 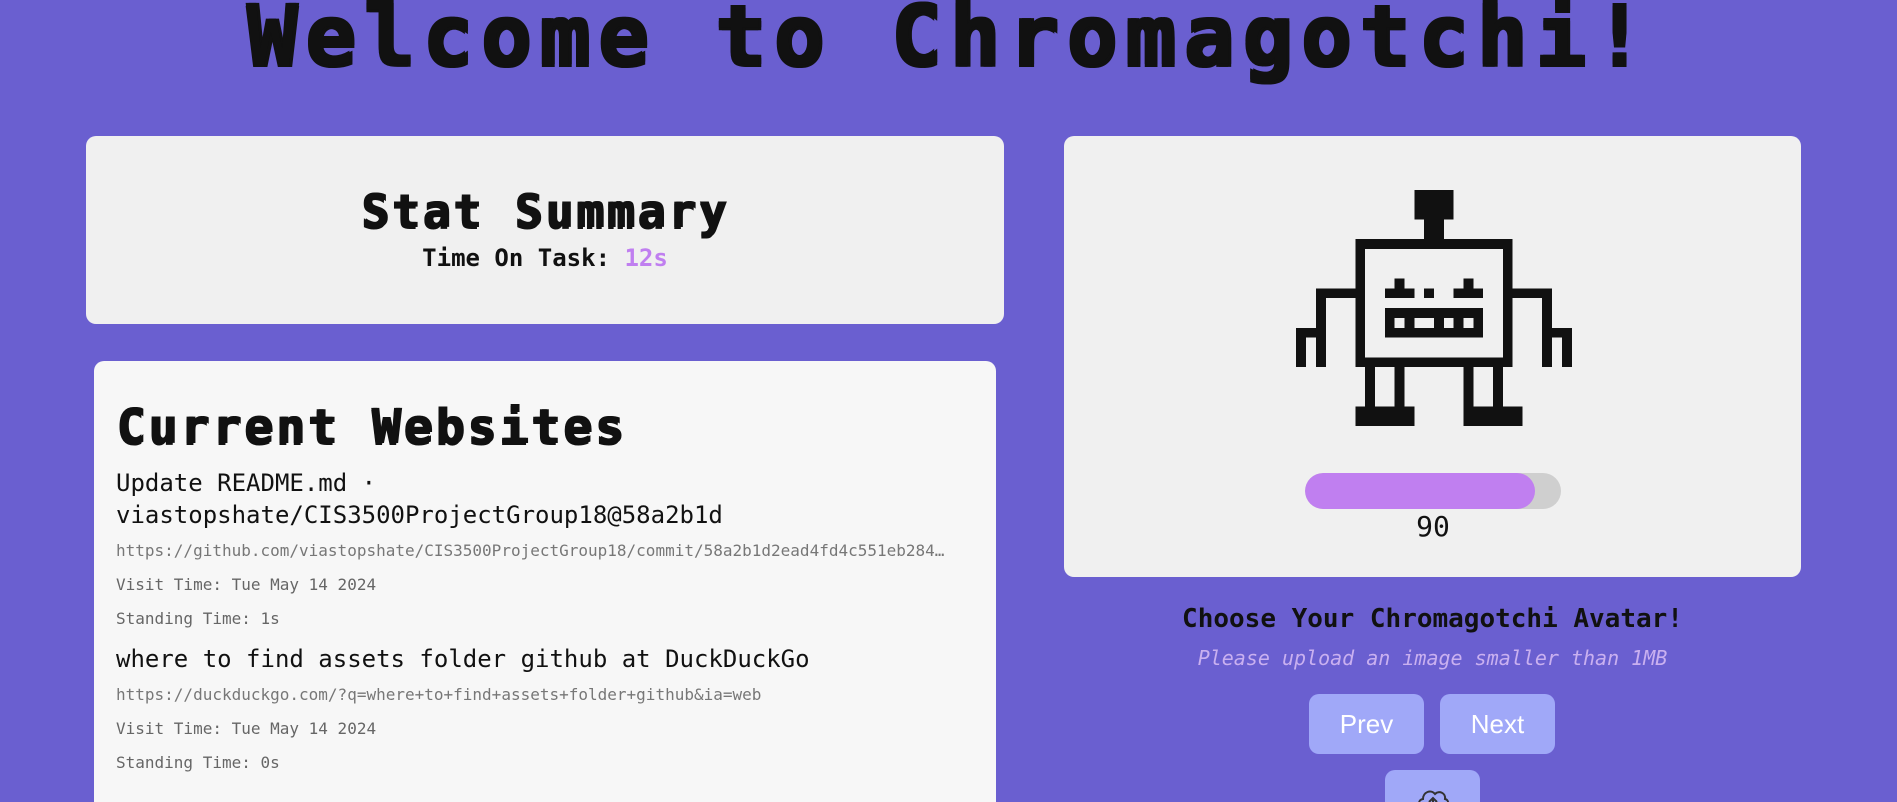 I want to click on stat-summary-title: Stat Summary, so click(x=545, y=211).